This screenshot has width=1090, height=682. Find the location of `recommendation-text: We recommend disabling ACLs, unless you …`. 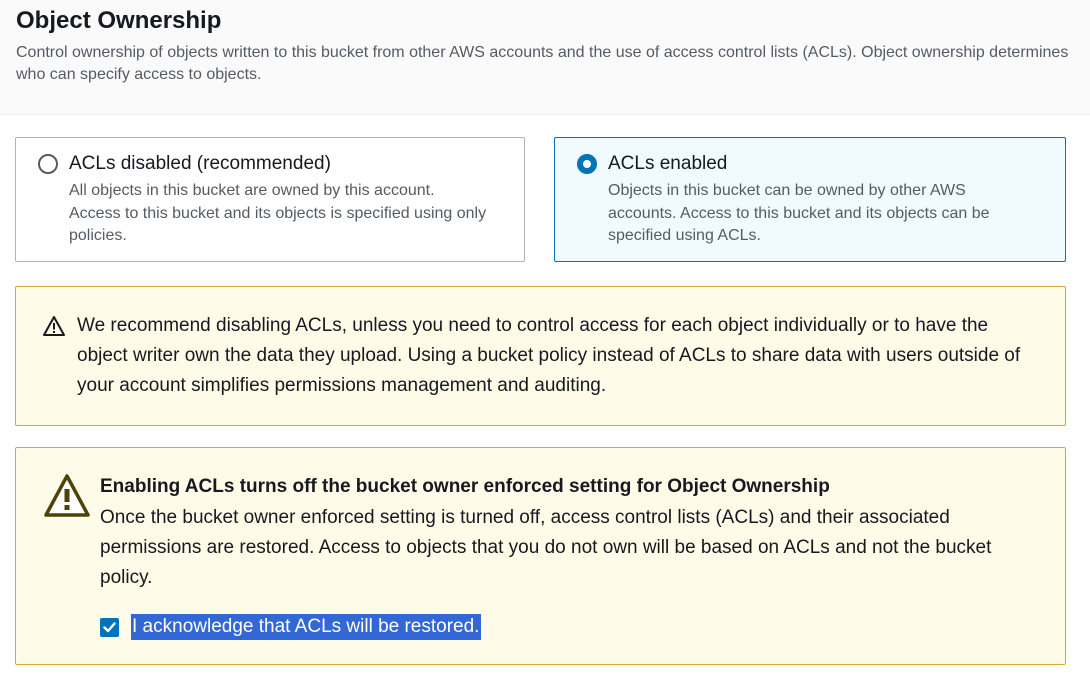

recommendation-text: We recommend disabling ACLs, unless you … is located at coordinates (549, 355).